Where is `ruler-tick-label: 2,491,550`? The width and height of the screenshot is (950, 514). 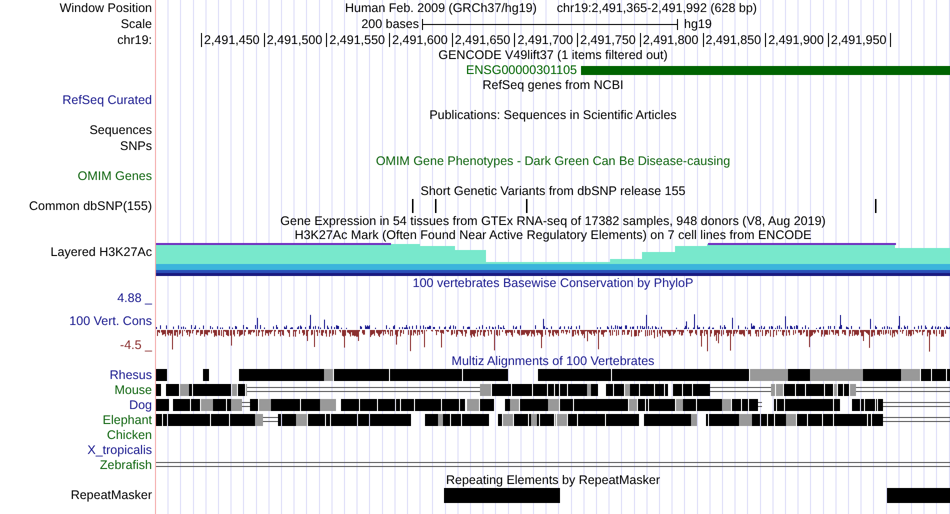
ruler-tick-label: 2,491,550 is located at coordinates (358, 40).